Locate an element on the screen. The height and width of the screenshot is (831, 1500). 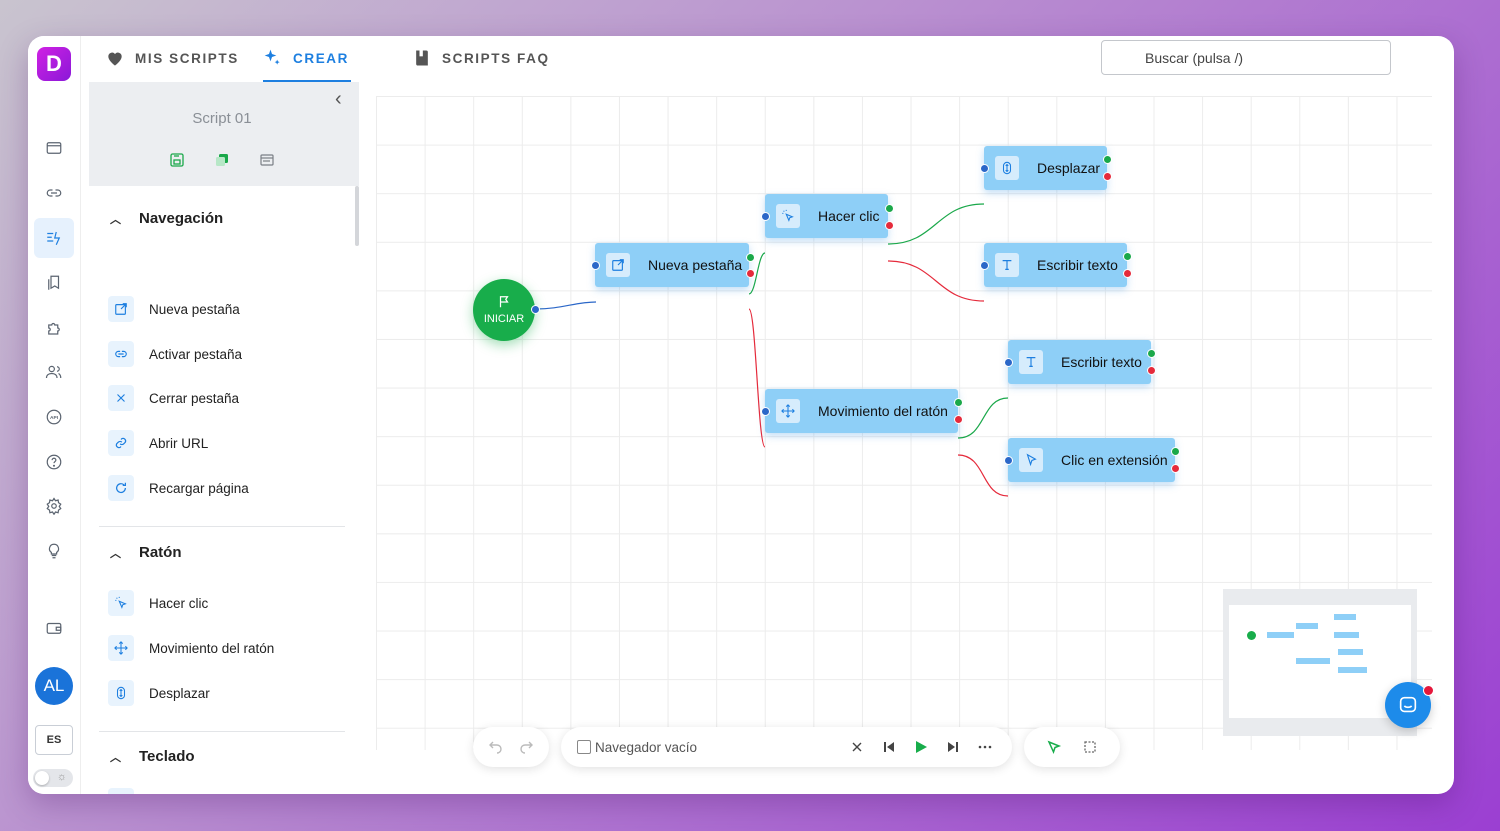
script-builder-icon is located at coordinates (54, 238).